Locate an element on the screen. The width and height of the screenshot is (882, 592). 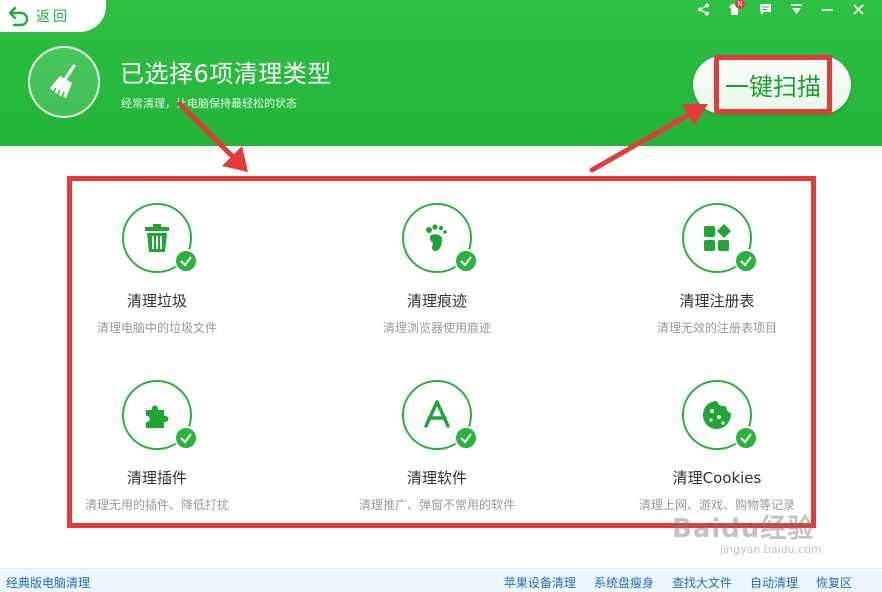
watermark-main: Baidu经验 is located at coordinates (743, 529).